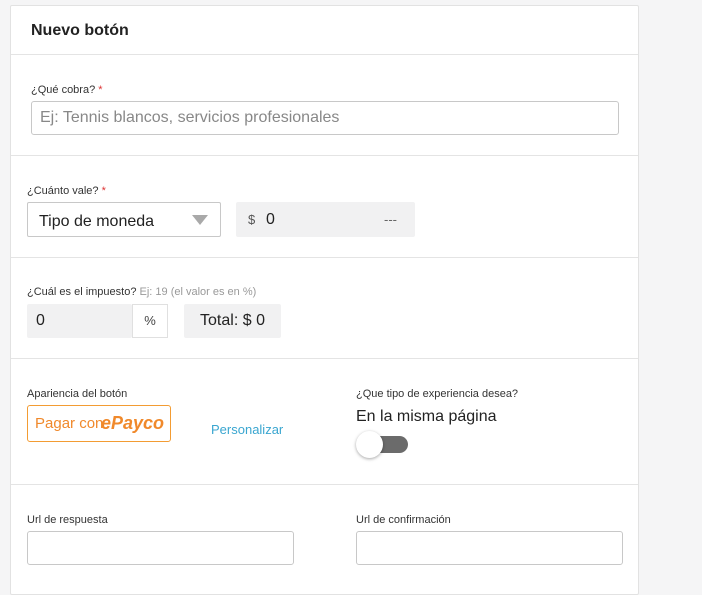 Image resolution: width=702 pixels, height=595 pixels. I want to click on page-title: Nuevo botón, so click(80, 30).